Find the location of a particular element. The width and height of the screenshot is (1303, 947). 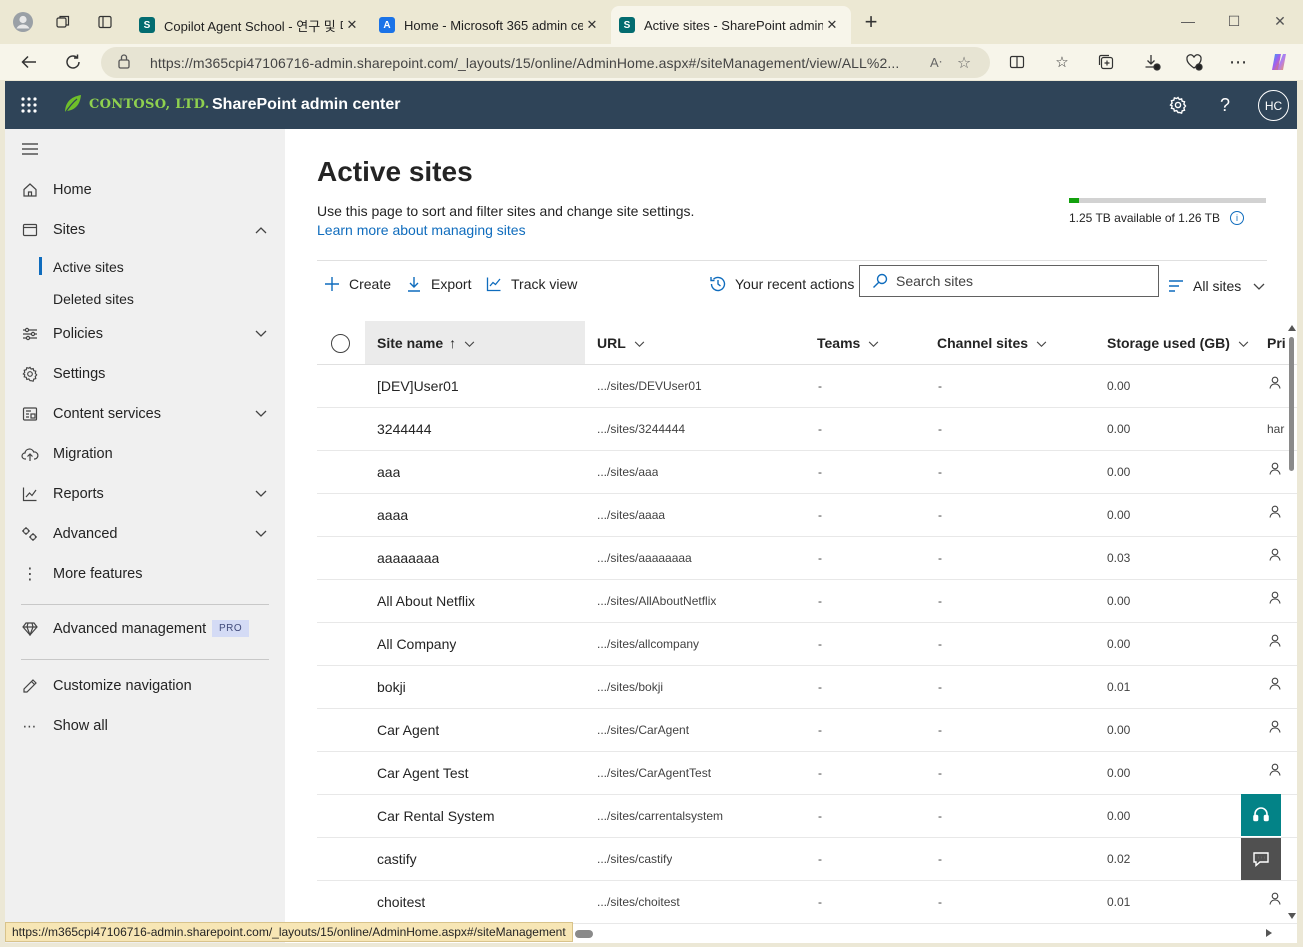

app-launcher-icon is located at coordinates (29, 105).